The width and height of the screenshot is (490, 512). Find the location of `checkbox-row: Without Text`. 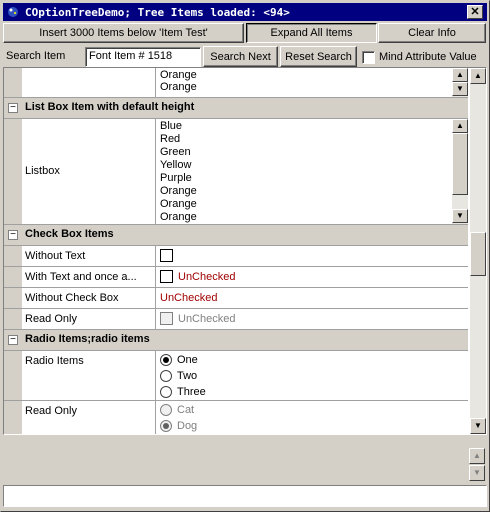

checkbox-row: Without Text is located at coordinates (236, 256).